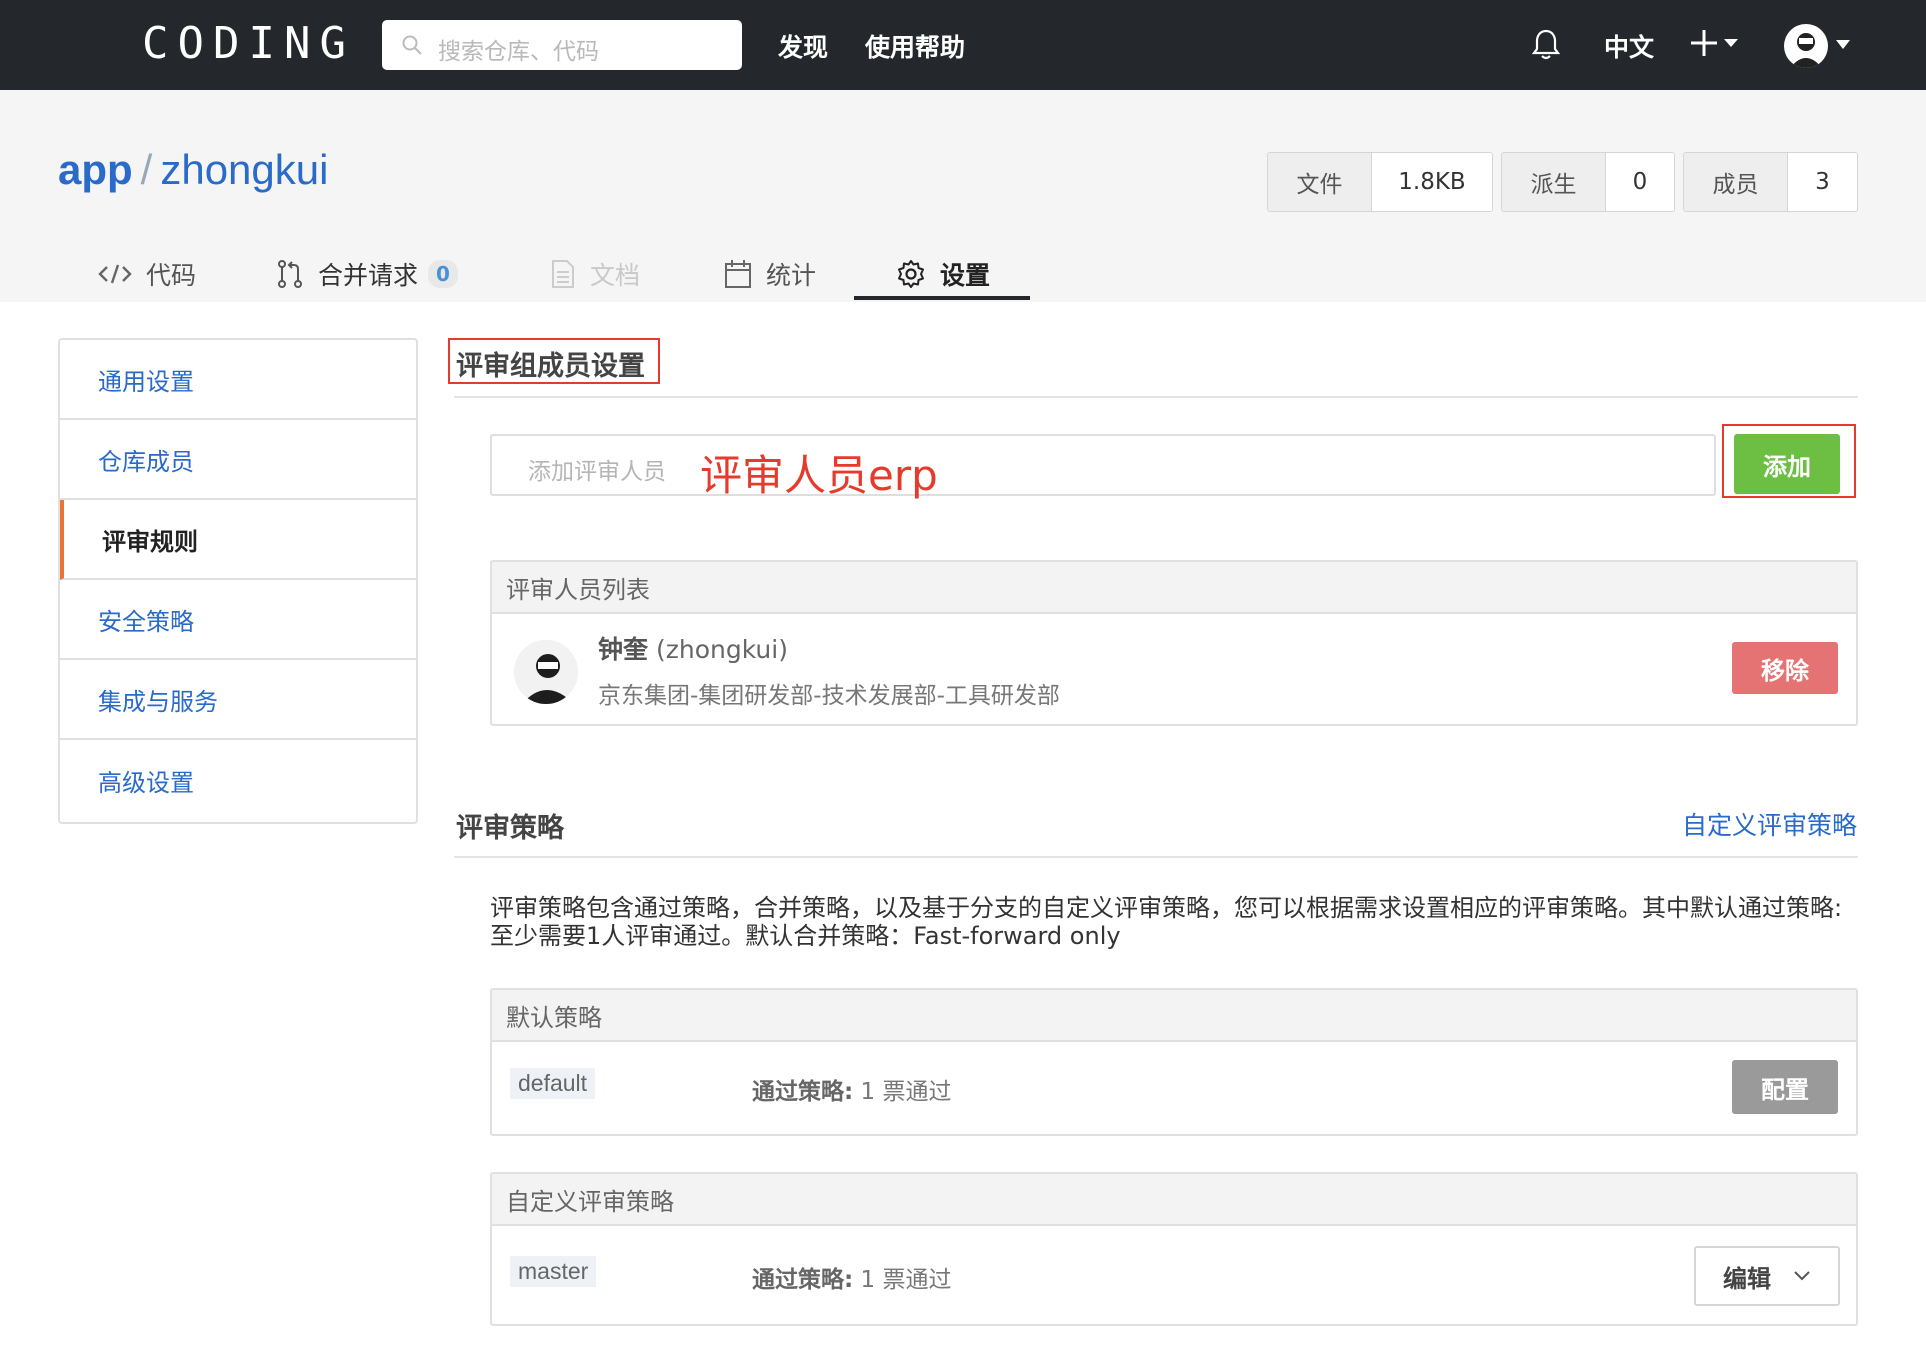 The width and height of the screenshot is (1926, 1348). What do you see at coordinates (238, 380) in the screenshot?
I see `sidebar-item-general: 通用设置` at bounding box center [238, 380].